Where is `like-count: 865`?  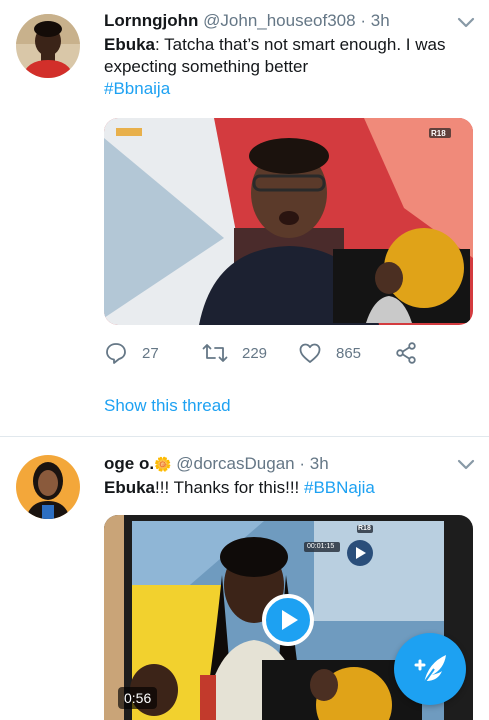
like-count: 865 is located at coordinates (349, 353).